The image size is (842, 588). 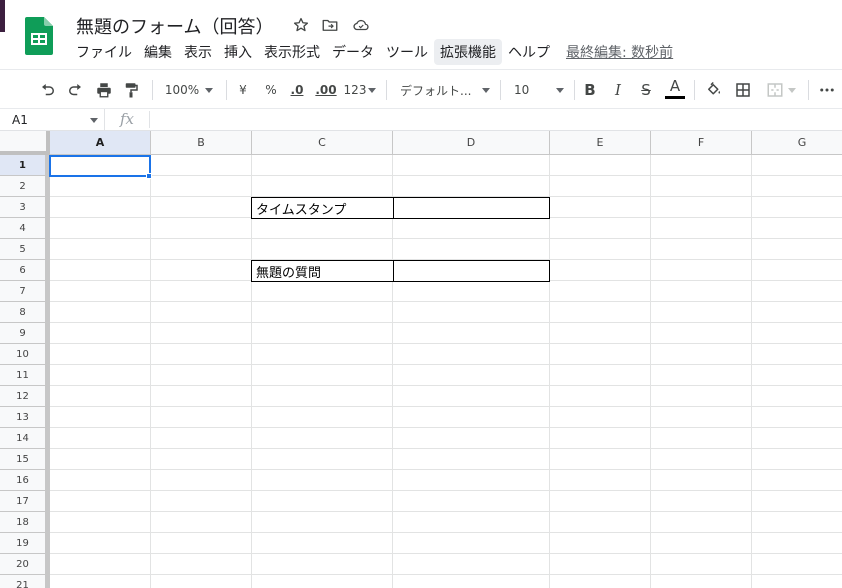 I want to click on number-format-label: 123, so click(x=355, y=90).